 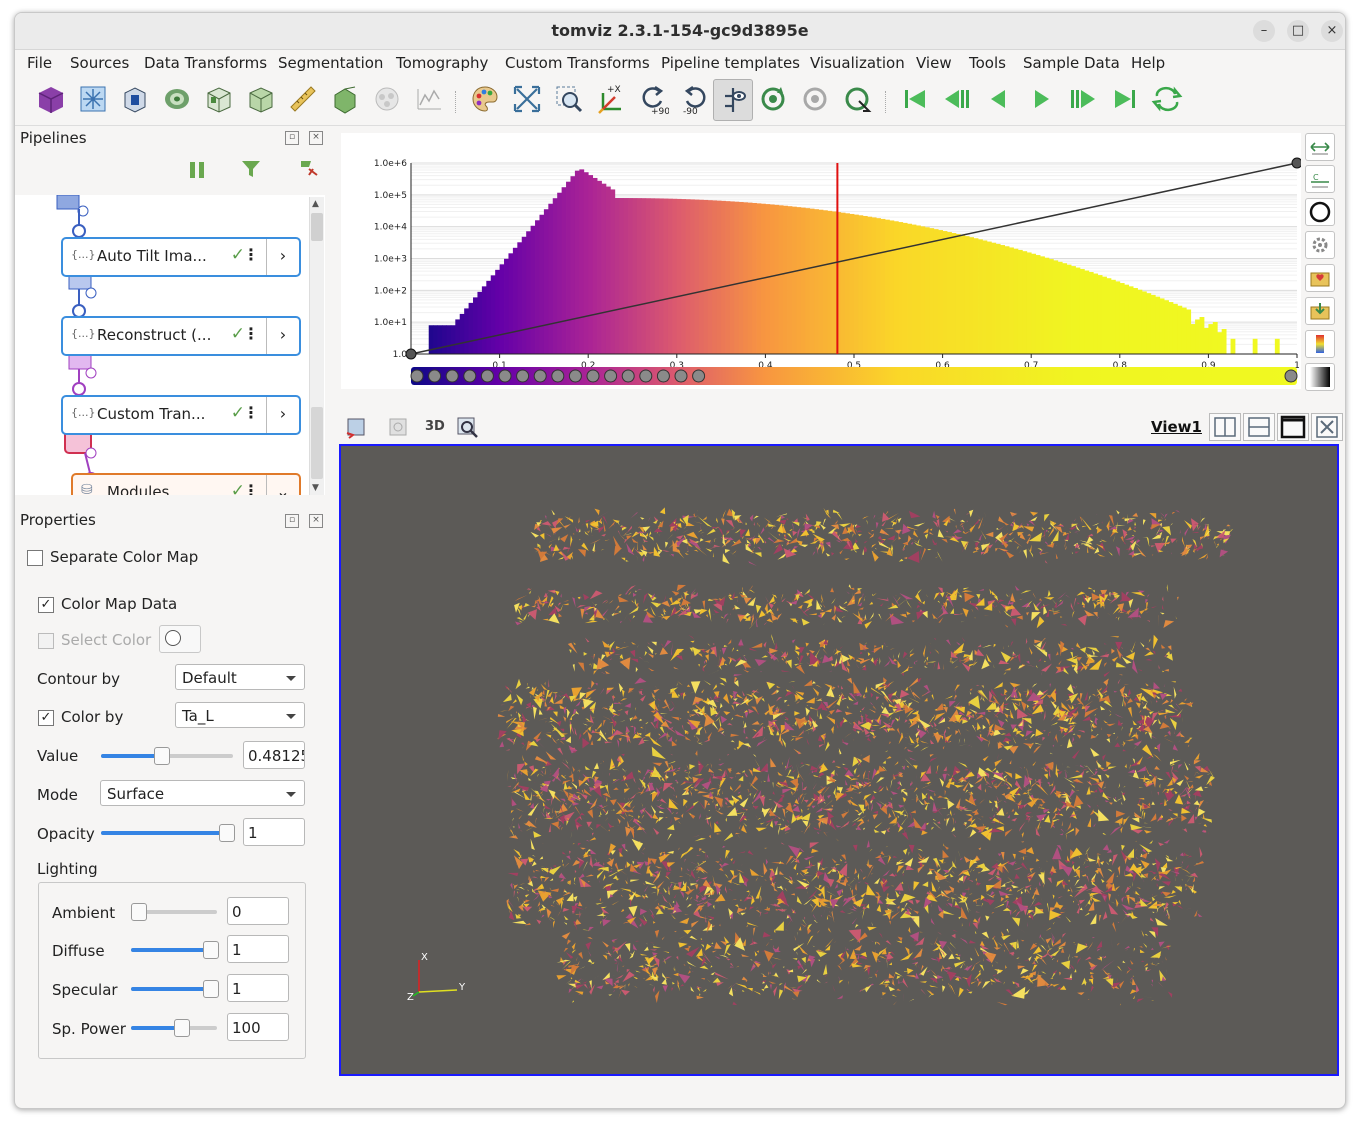 I want to click on ruler-icon, so click(x=303, y=99).